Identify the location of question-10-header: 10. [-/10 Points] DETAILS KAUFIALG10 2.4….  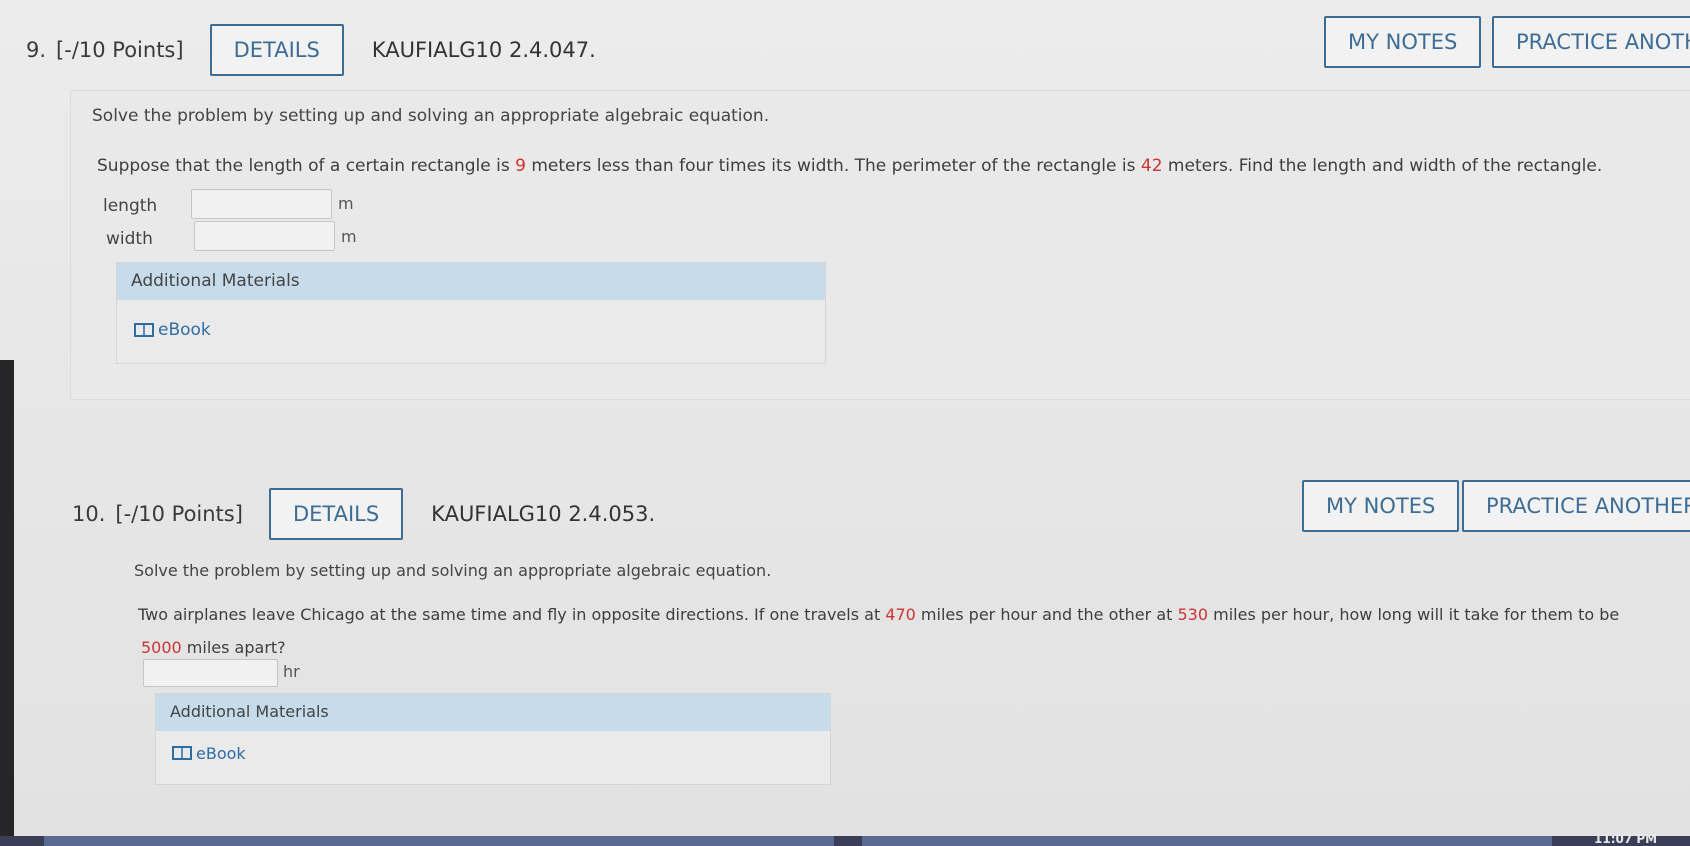
(363, 514).